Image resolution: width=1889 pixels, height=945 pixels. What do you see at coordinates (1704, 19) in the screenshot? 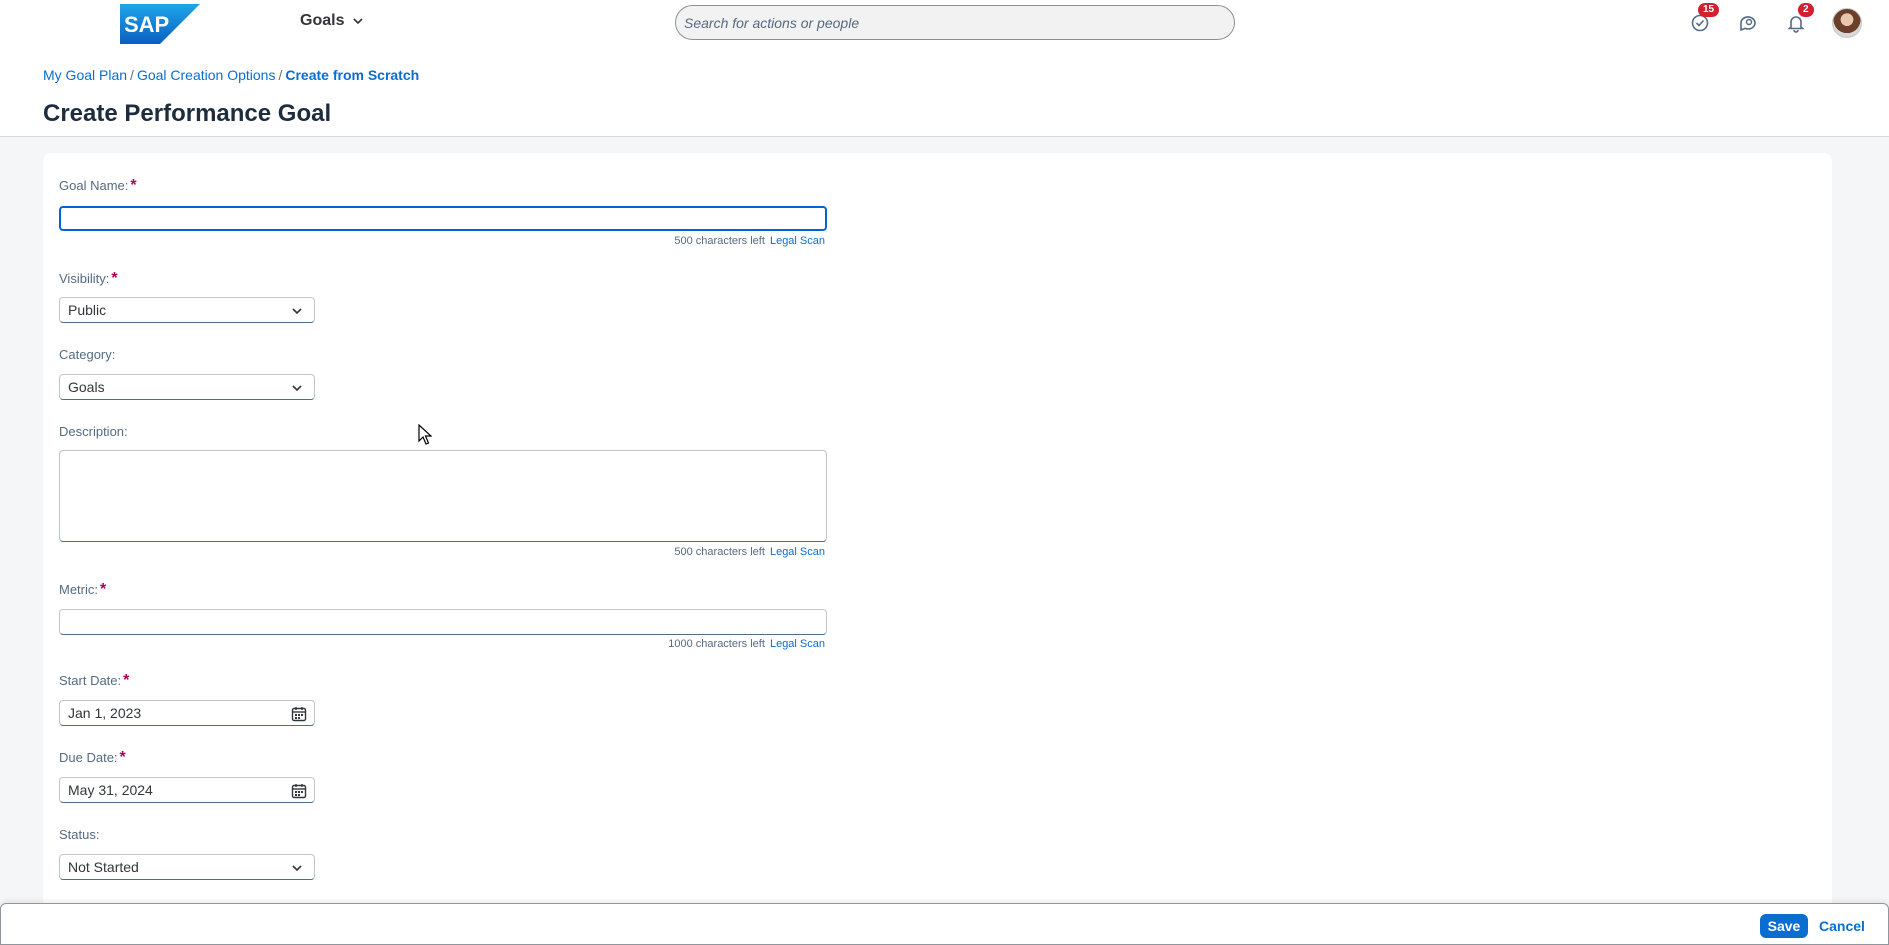
I see `tasks-button: 15` at bounding box center [1704, 19].